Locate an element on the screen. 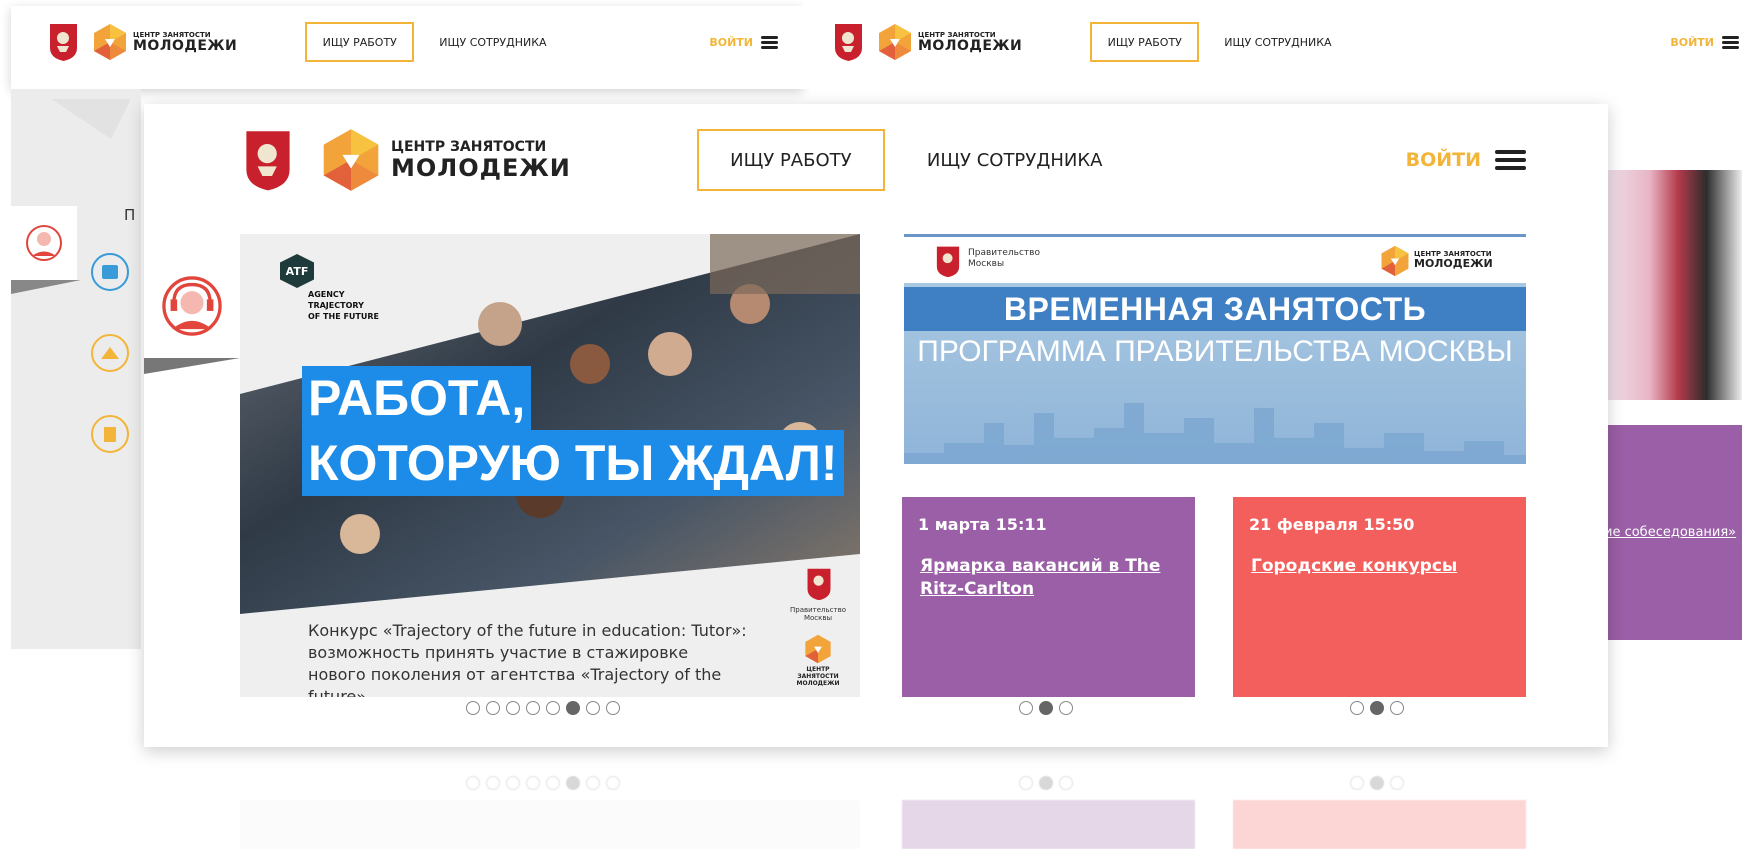 The height and width of the screenshot is (849, 1742). shopping-bag-category-icon is located at coordinates (110, 434).